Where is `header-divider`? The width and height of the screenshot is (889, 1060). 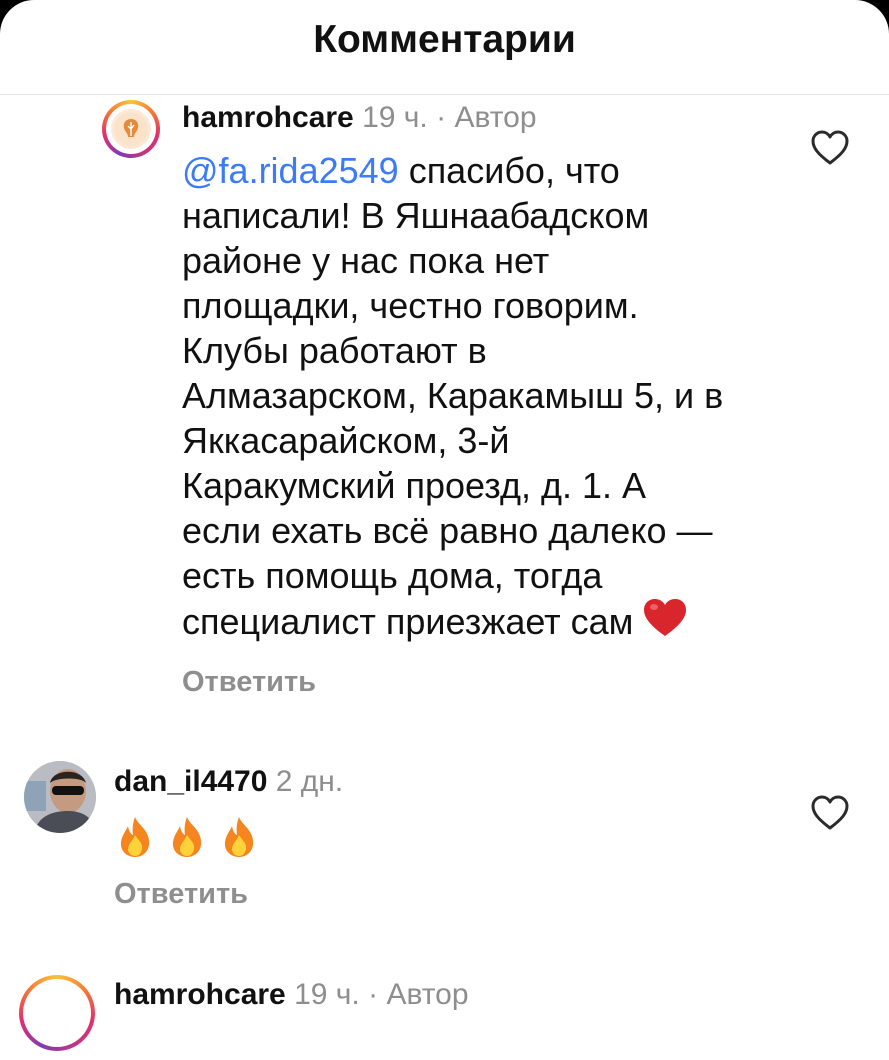 header-divider is located at coordinates (444, 94).